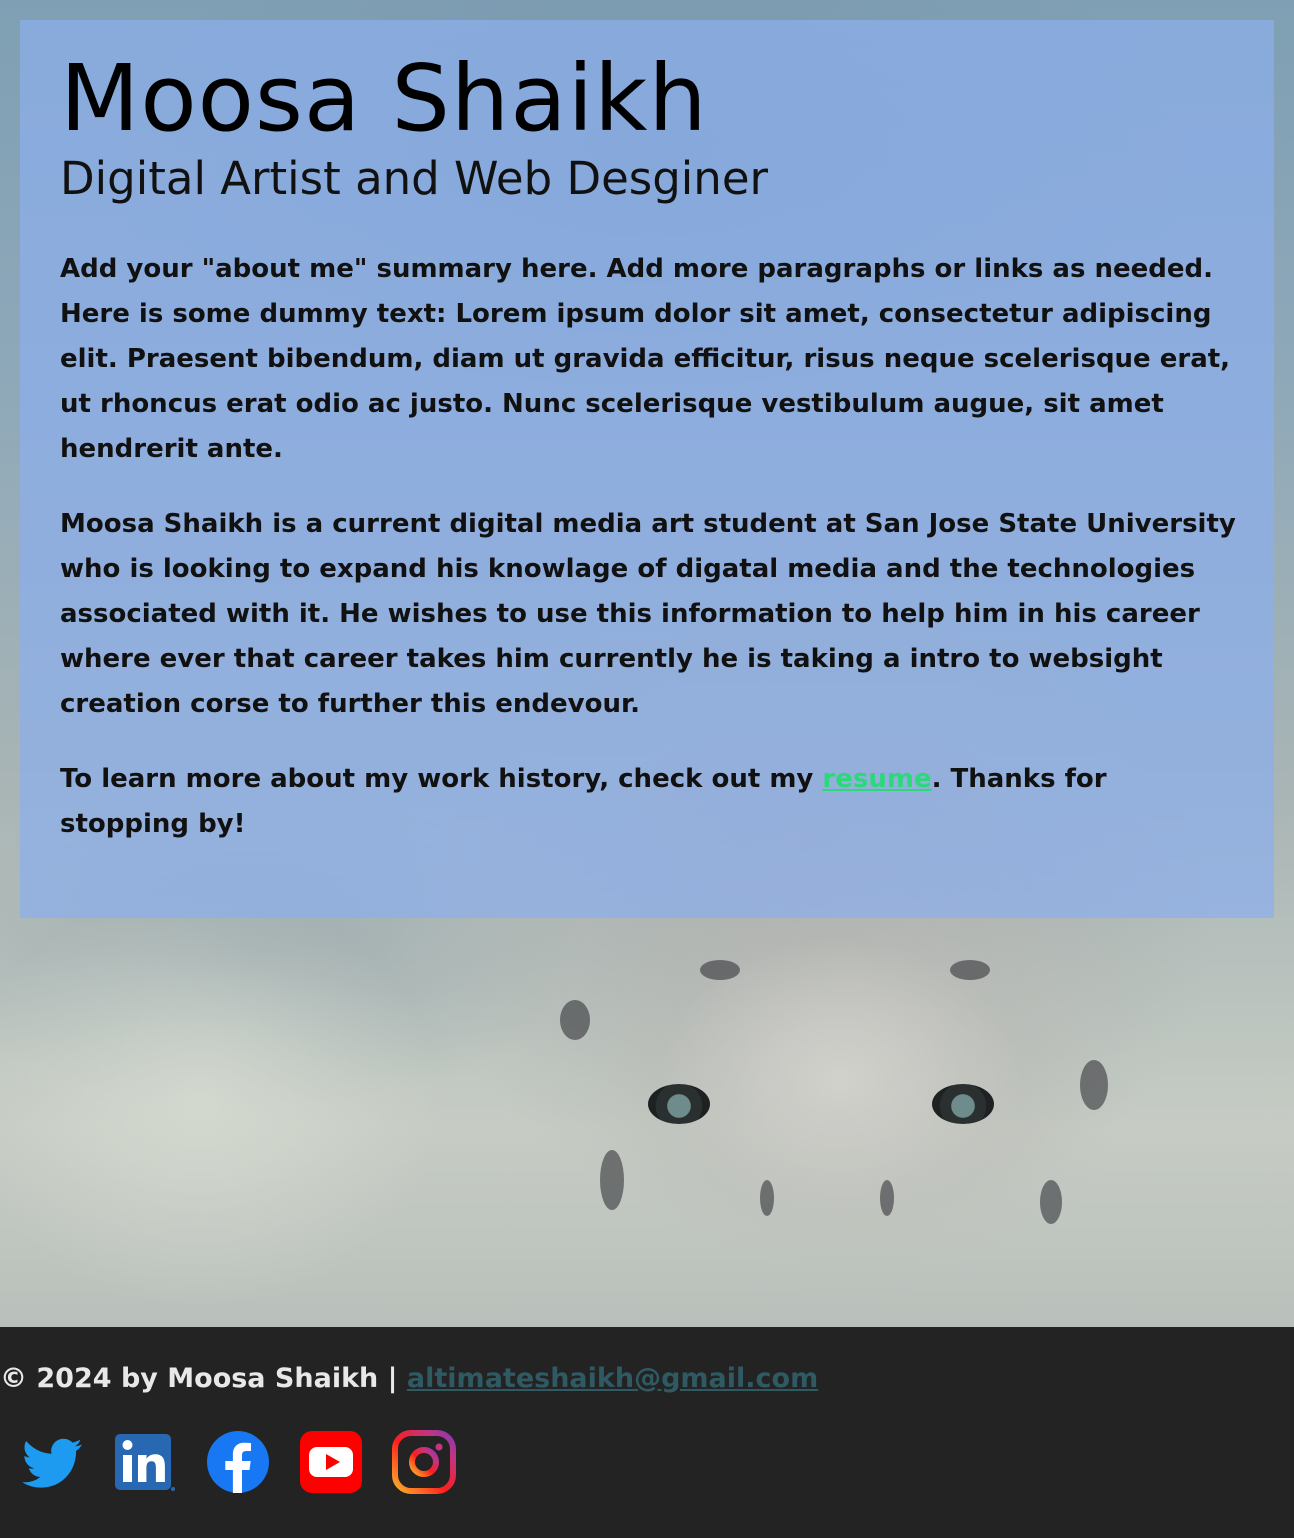 This screenshot has height=1538, width=1294. I want to click on email-link: altimateshaikh@gmail.com, so click(612, 1378).